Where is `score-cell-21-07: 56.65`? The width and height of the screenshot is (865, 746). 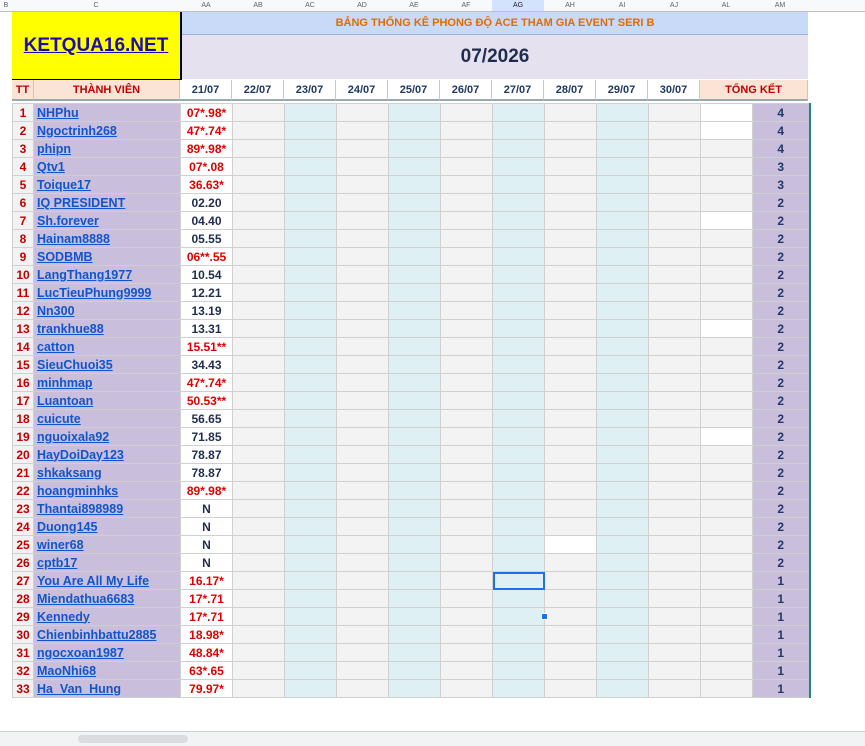 score-cell-21-07: 56.65 is located at coordinates (206, 418).